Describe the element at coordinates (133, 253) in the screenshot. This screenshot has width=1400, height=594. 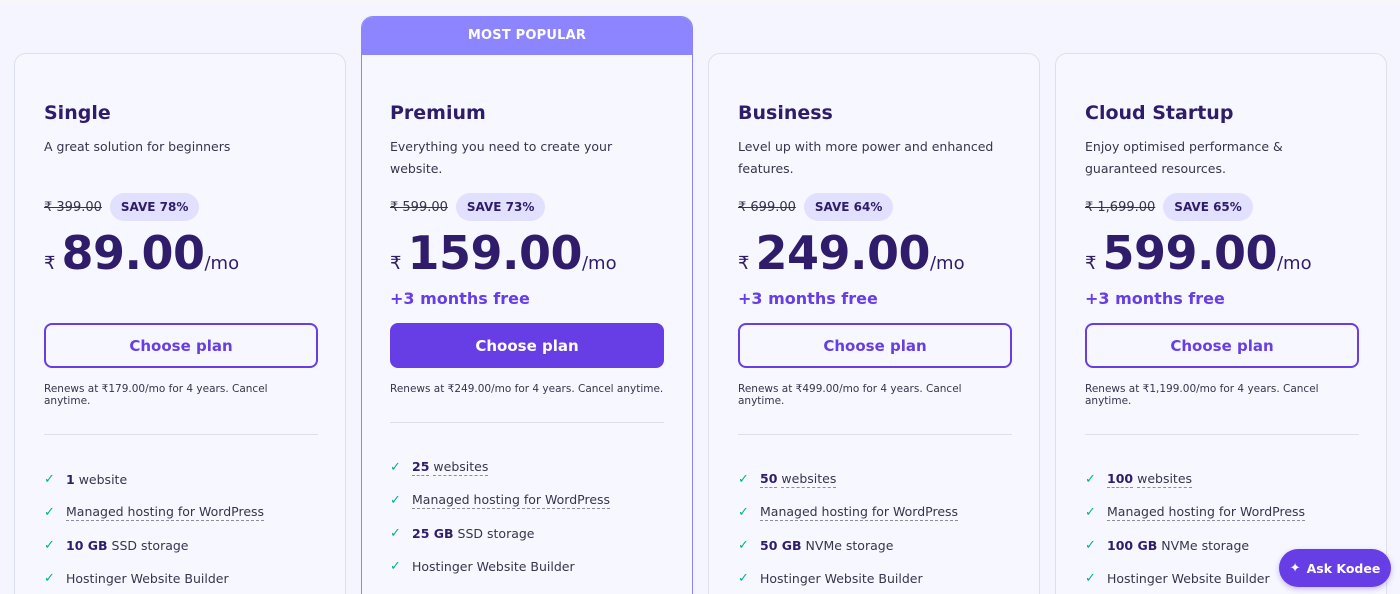
I see `price-amount: 89.00` at that location.